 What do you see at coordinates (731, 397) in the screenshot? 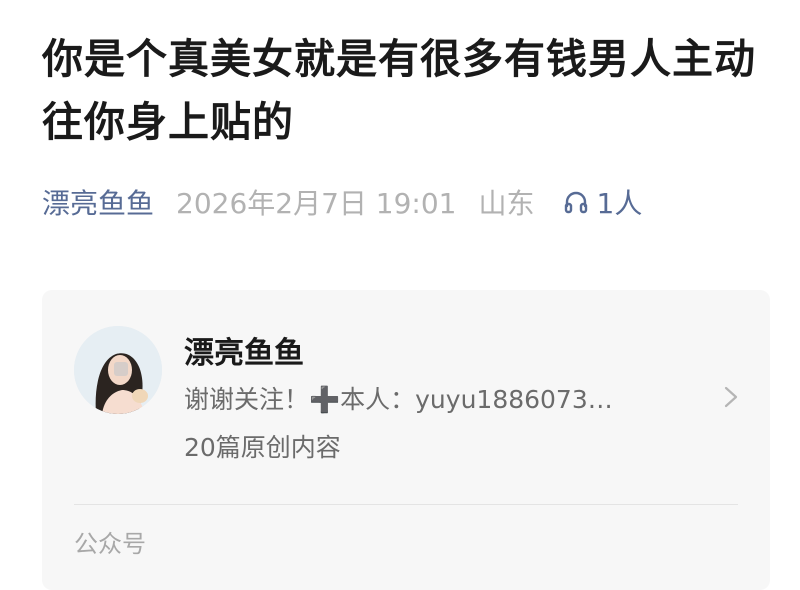
I see `chevron-right-icon` at bounding box center [731, 397].